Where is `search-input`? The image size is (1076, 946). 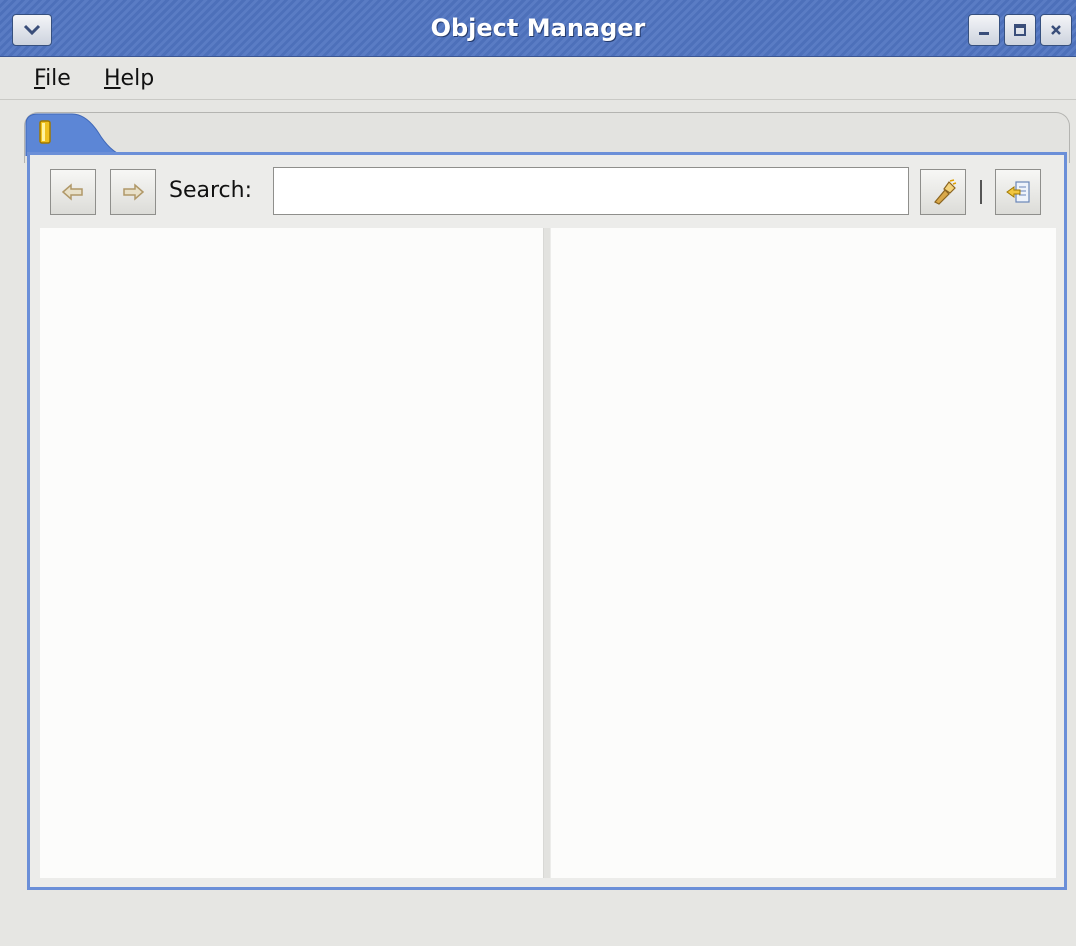 search-input is located at coordinates (591, 191).